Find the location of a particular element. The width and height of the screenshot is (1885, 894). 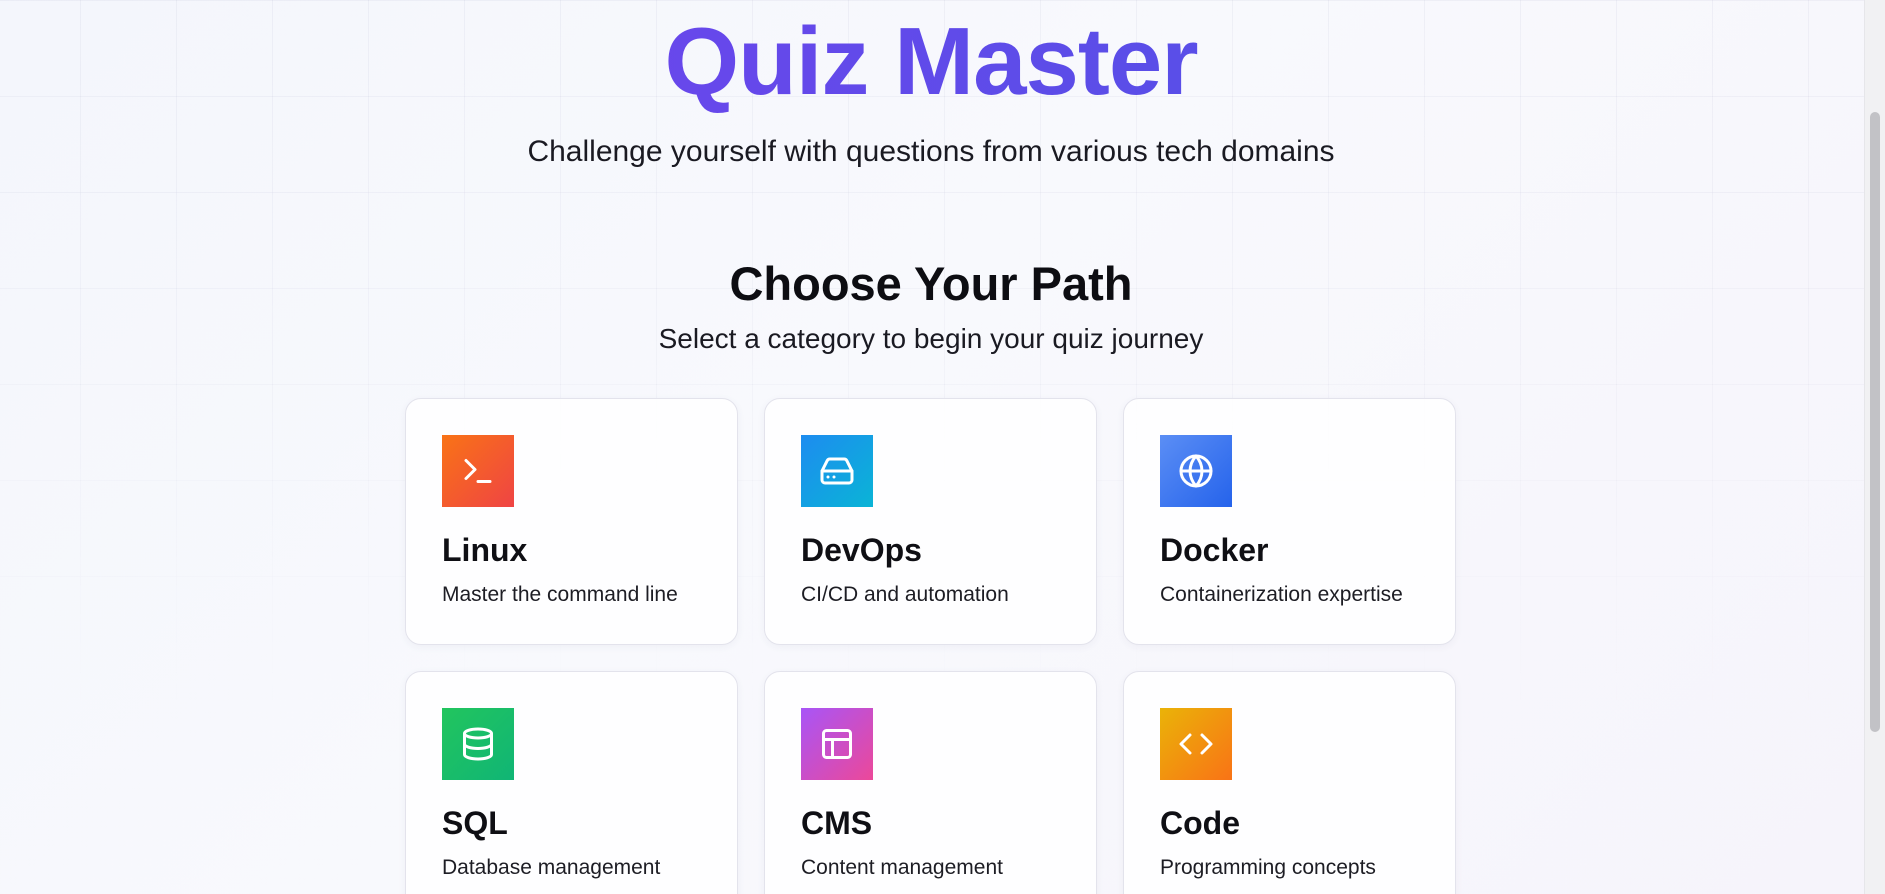

terminal-icon is located at coordinates (478, 471).